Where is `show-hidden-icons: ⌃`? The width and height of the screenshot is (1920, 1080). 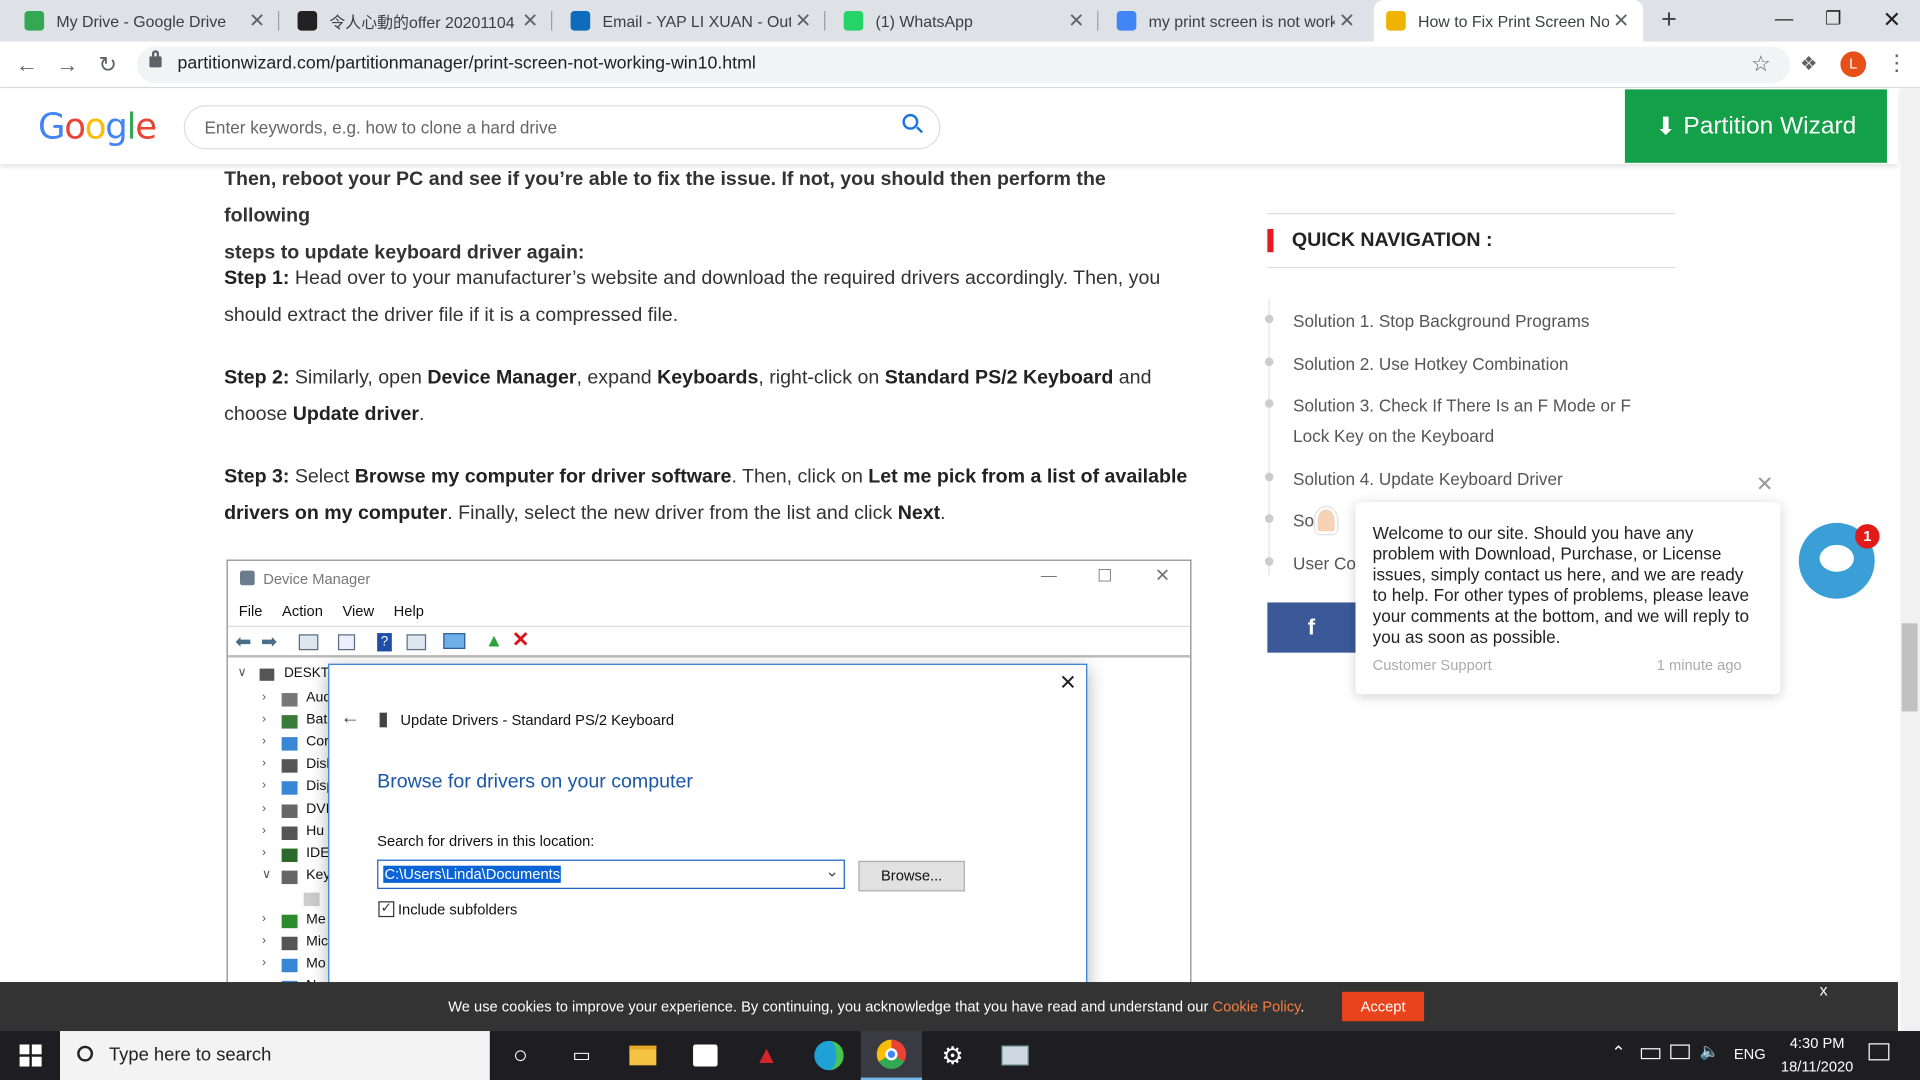 show-hidden-icons: ⌃ is located at coordinates (1618, 1052).